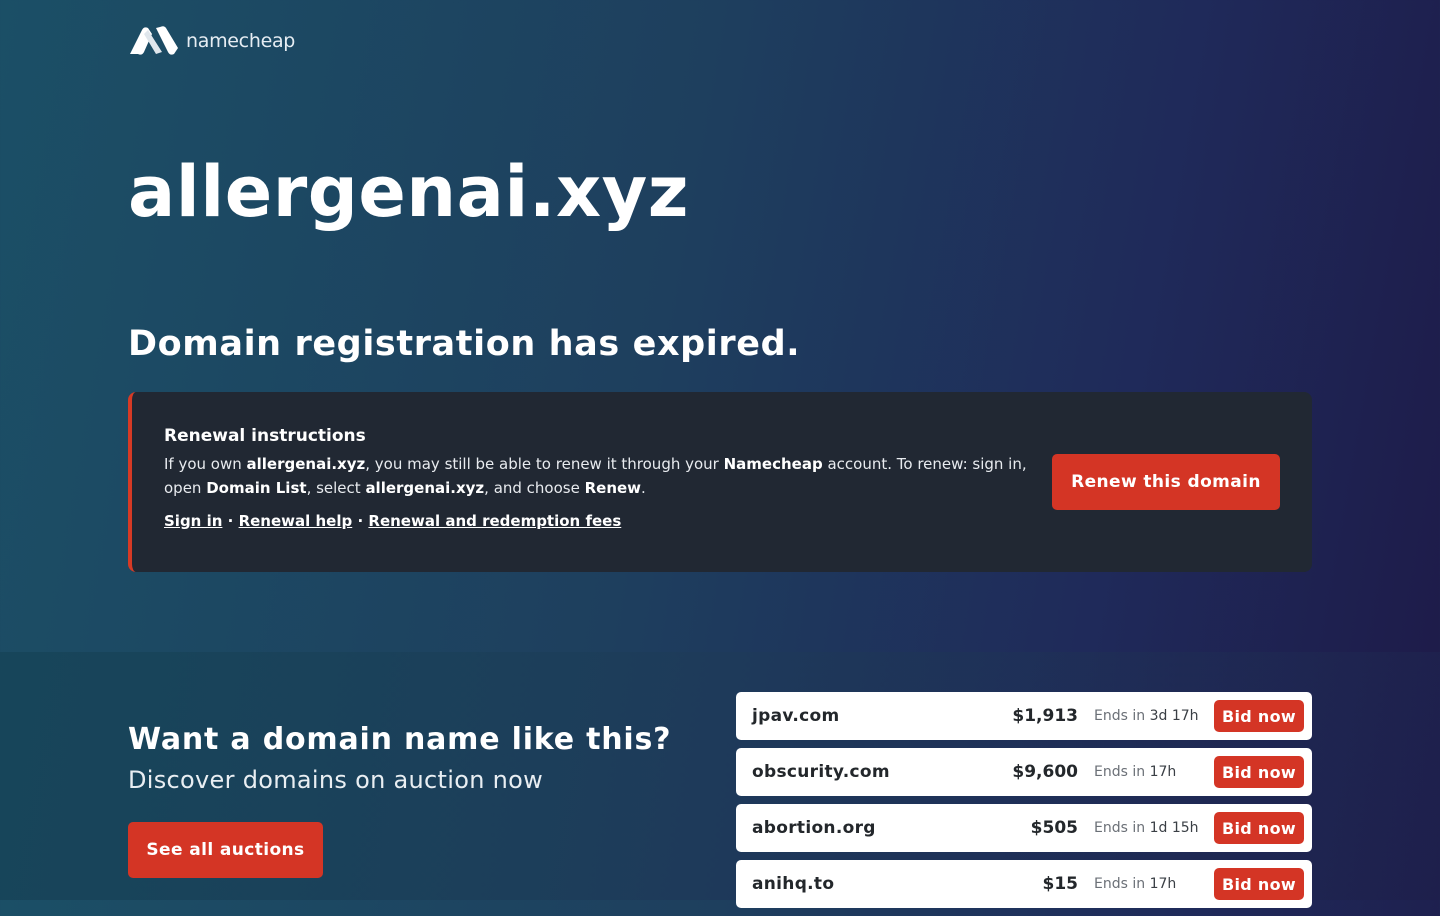 The width and height of the screenshot is (1440, 916). What do you see at coordinates (1024, 828) in the screenshot?
I see `auction-item: abortion.org $505 Ends in 1d 15h Bid now` at bounding box center [1024, 828].